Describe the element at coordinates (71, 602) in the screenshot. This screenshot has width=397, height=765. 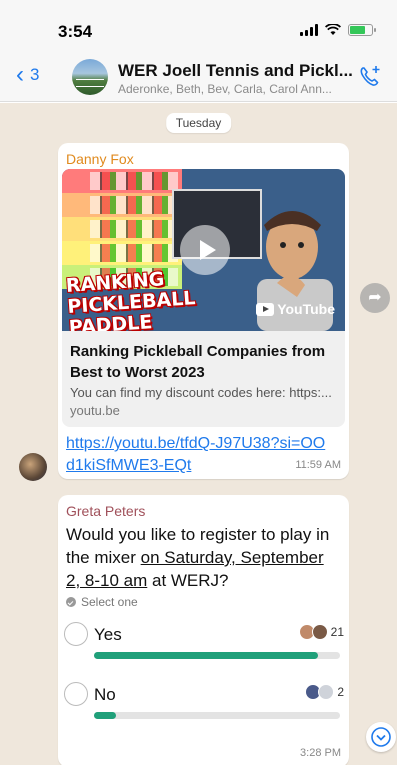
I see `check-circle-icon` at that location.